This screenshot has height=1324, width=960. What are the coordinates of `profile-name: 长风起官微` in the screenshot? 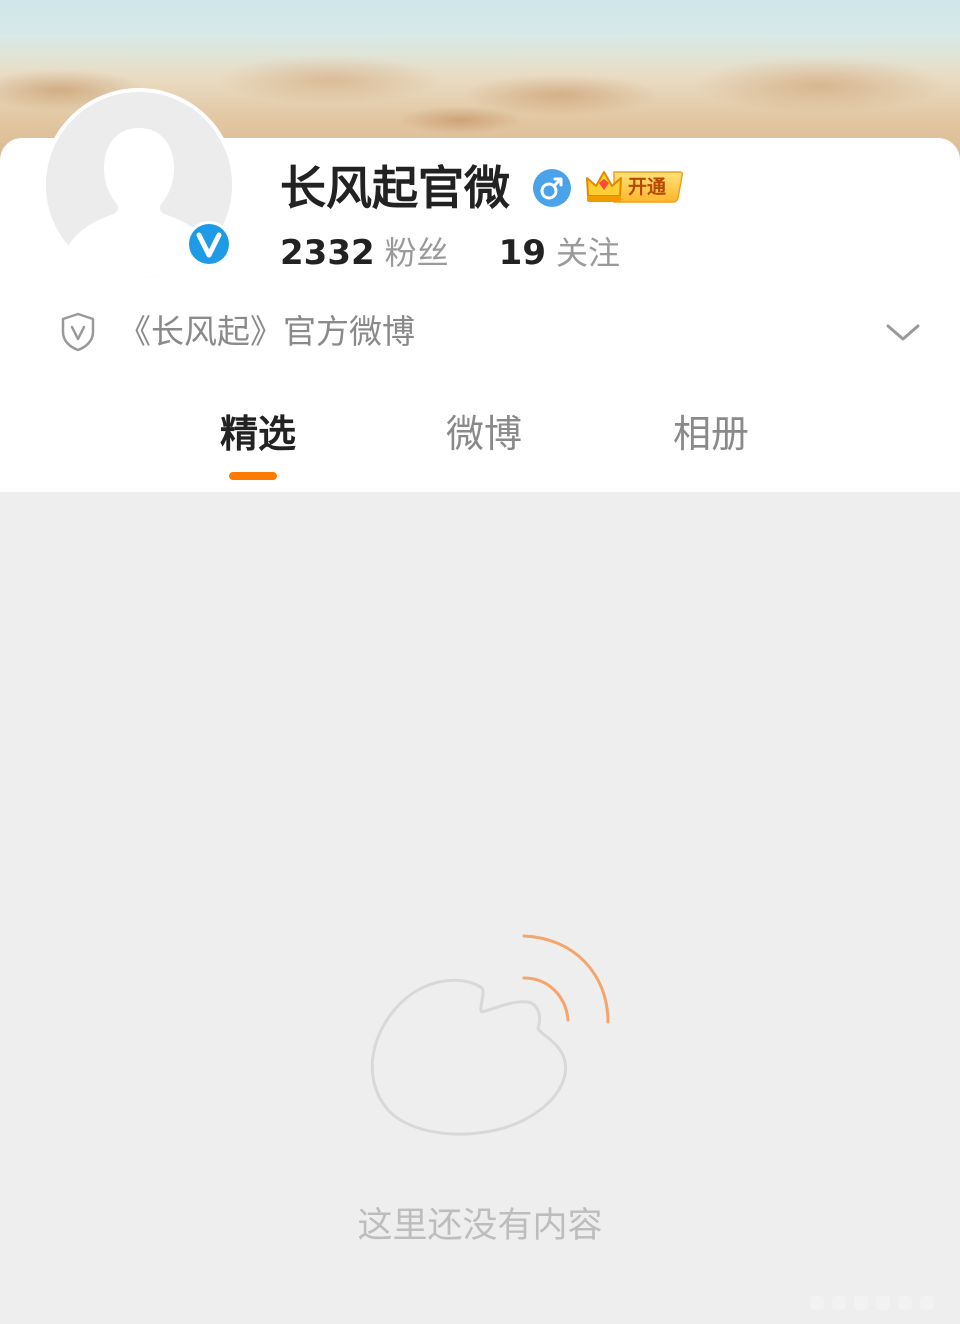 It's located at (395, 188).